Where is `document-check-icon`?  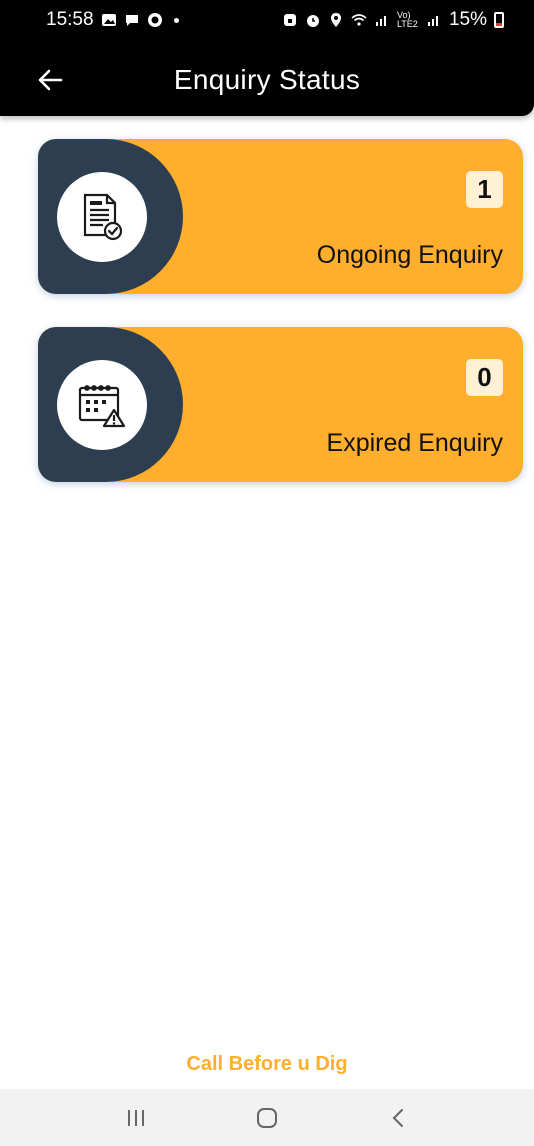 document-check-icon is located at coordinates (103, 217).